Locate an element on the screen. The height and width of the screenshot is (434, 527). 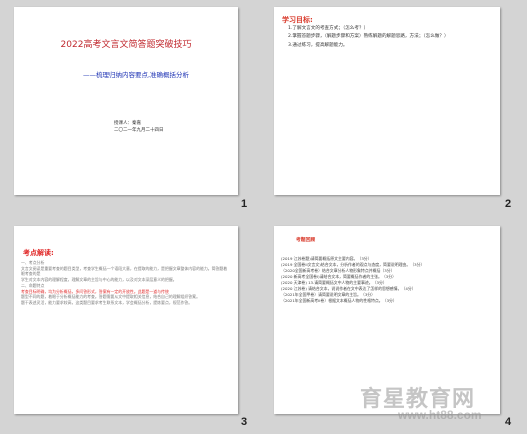
slide-number-3: 3 is located at coordinates (244, 422).